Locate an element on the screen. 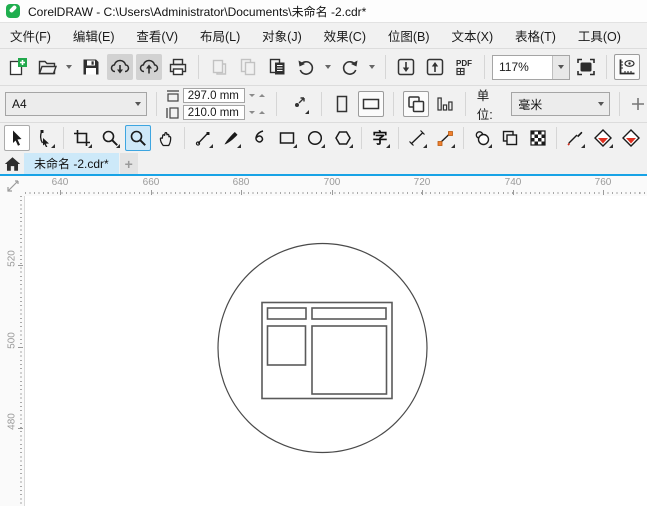 The width and height of the screenshot is (647, 506). redo-button is located at coordinates (350, 67).